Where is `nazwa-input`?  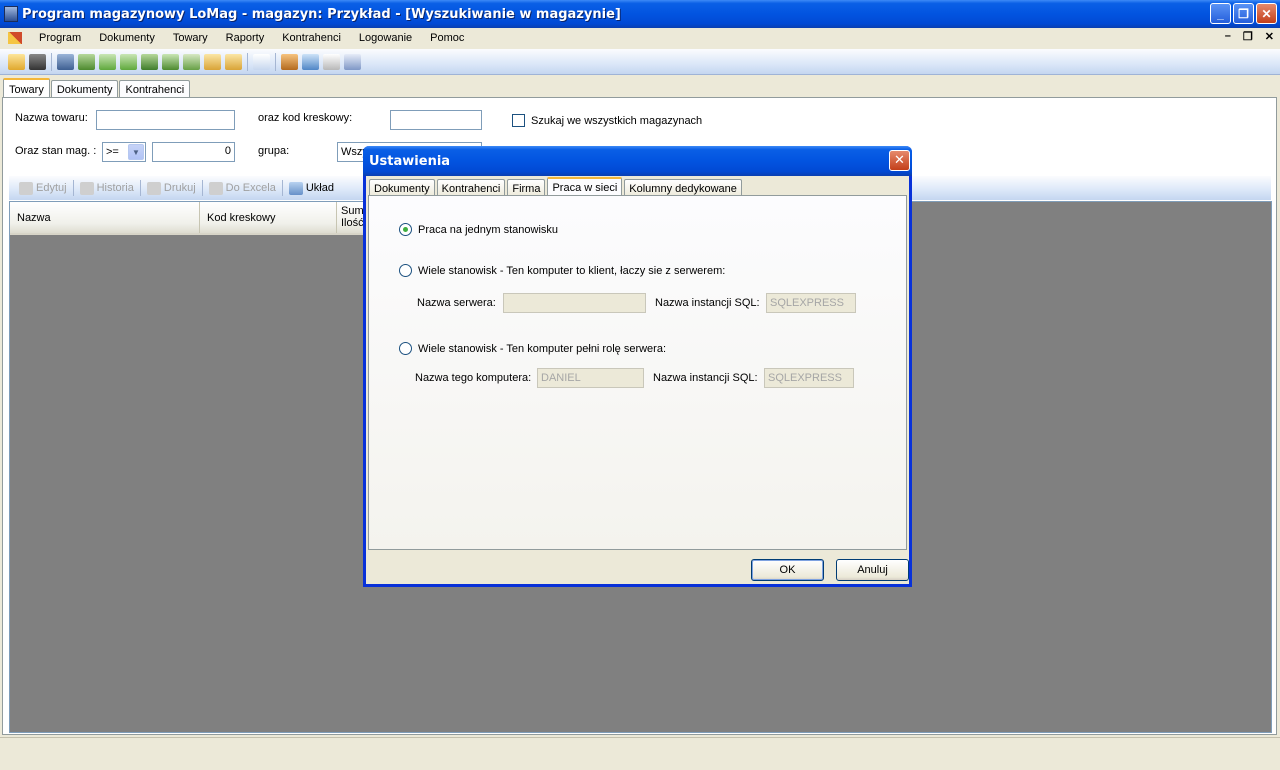
nazwa-input is located at coordinates (165, 120).